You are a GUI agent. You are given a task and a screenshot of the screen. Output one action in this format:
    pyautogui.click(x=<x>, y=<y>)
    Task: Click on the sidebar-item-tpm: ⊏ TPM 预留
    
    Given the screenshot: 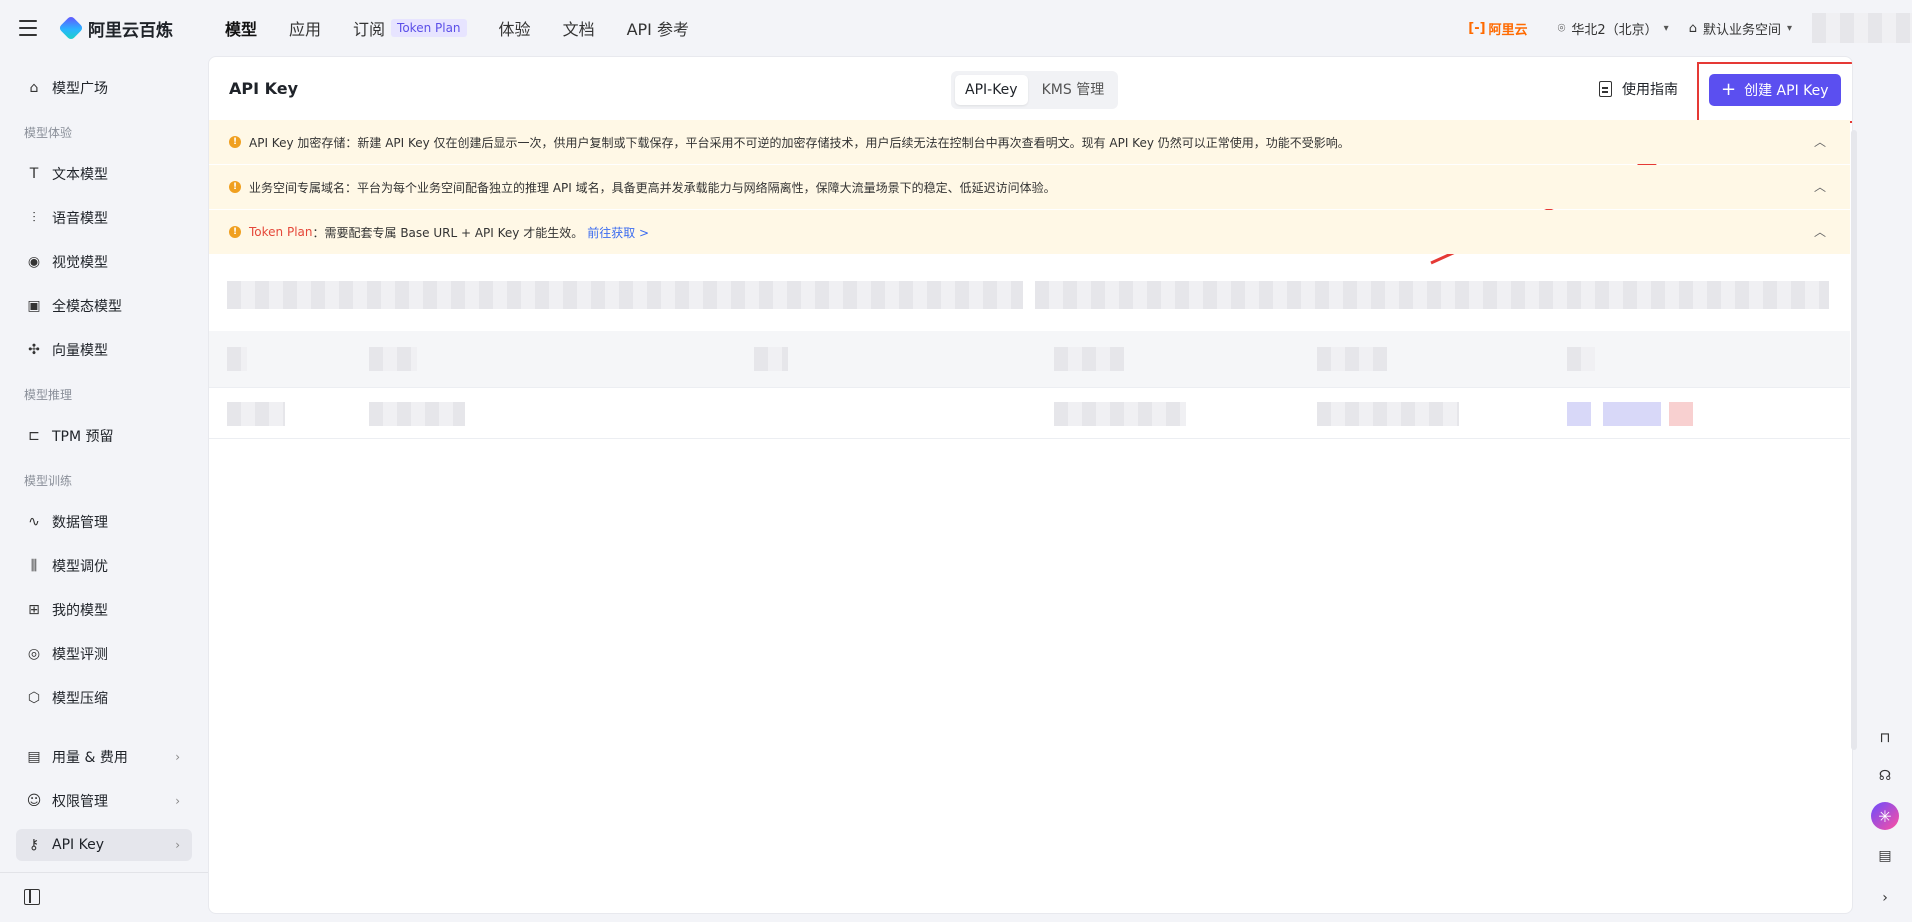 What is the action you would take?
    pyautogui.click(x=104, y=436)
    